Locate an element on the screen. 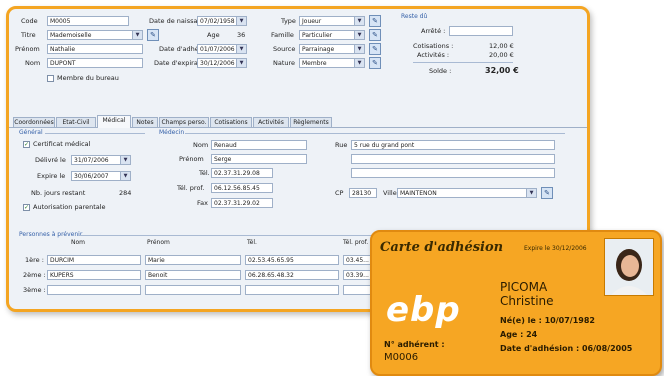  age-label: Age is located at coordinates (213, 35).